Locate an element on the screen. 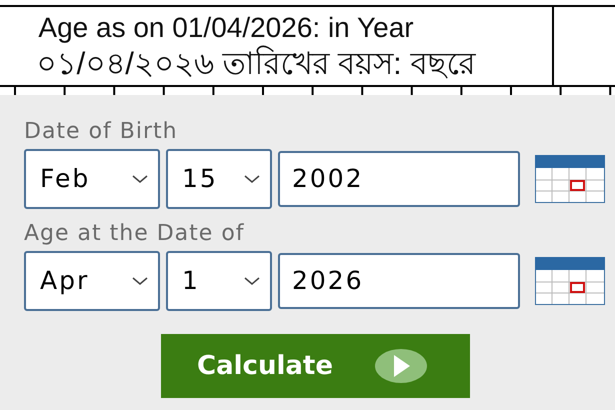 The width and height of the screenshot is (615, 410). day-select: 15 is located at coordinates (219, 179).